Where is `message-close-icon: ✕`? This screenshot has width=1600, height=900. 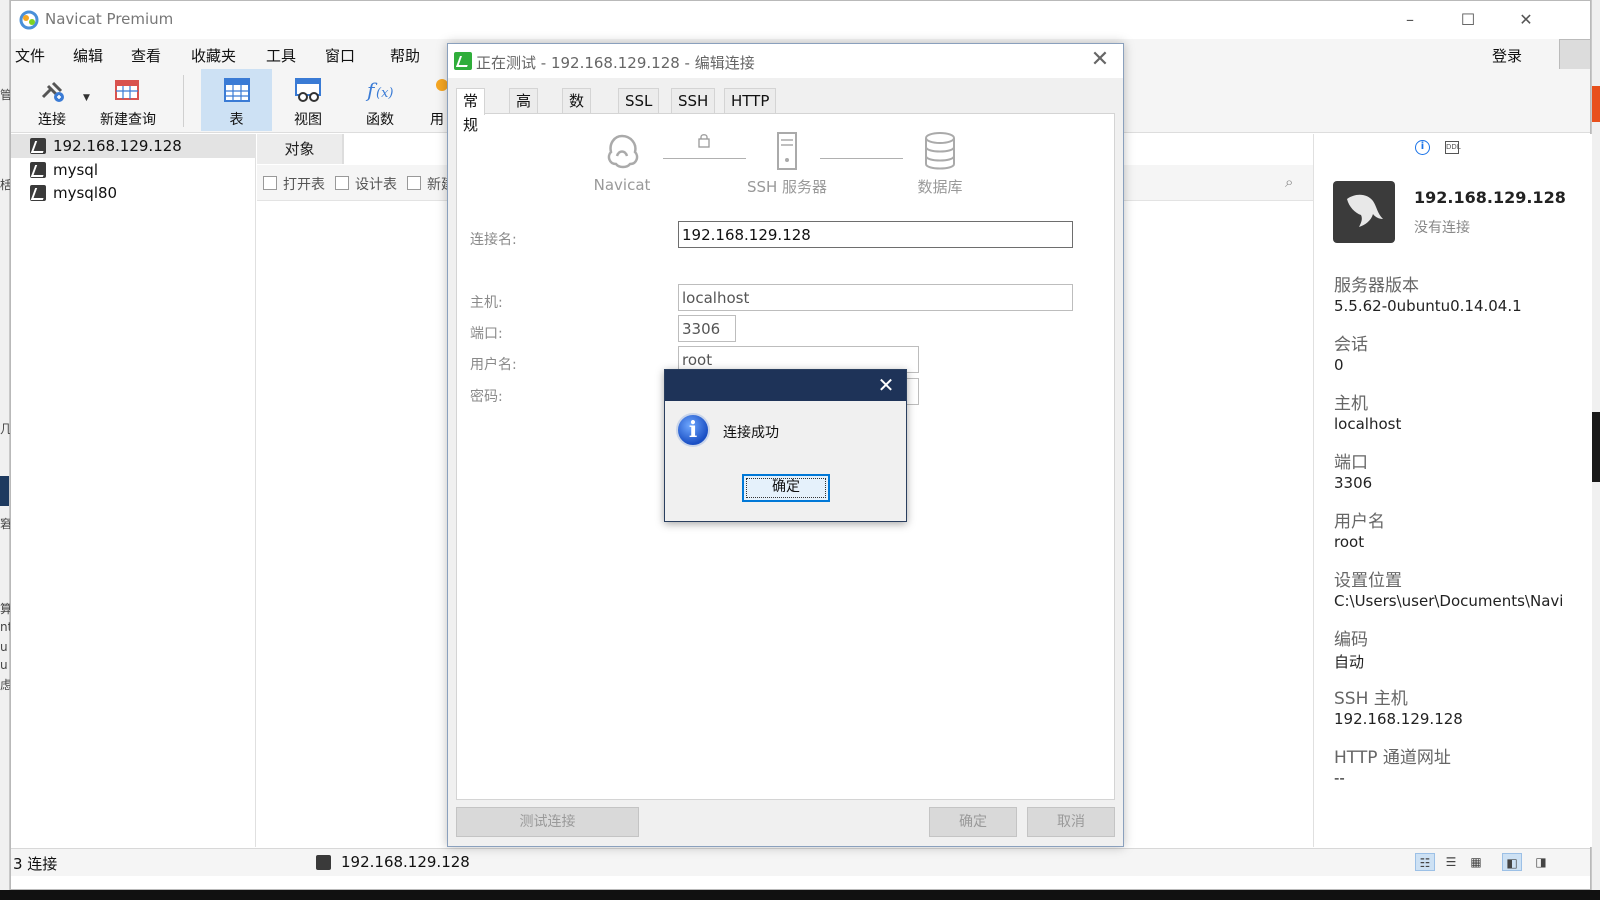 message-close-icon: ✕ is located at coordinates (886, 385).